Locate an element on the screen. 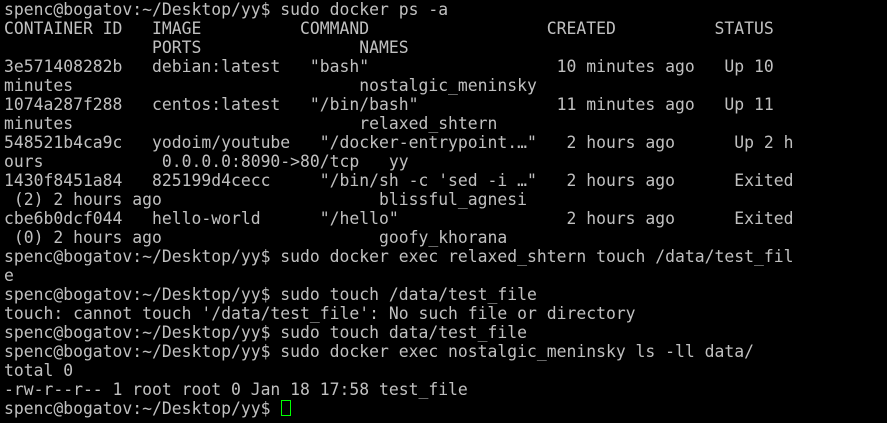 This screenshot has width=887, height=423. terminal-line: total 0 is located at coordinates (39, 370).